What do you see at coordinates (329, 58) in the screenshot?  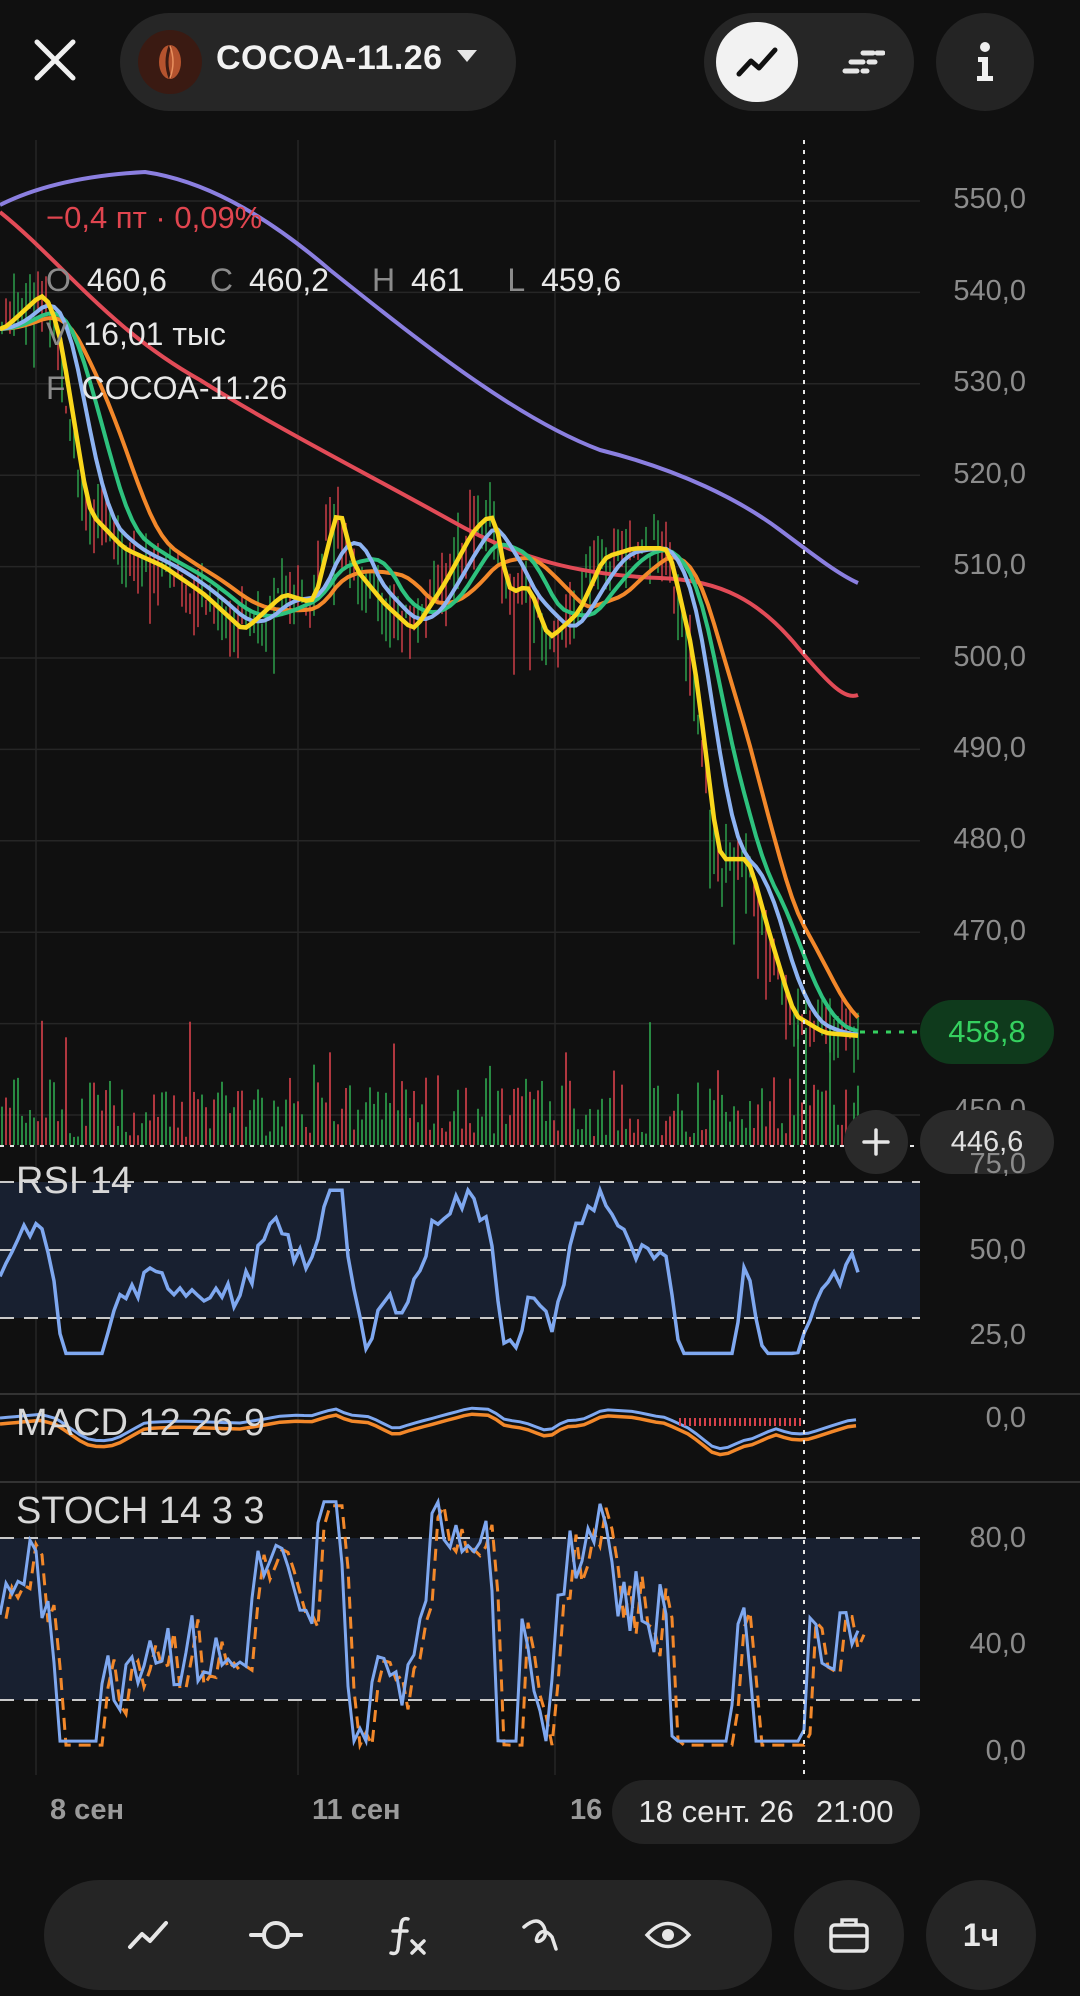 I see `ticker-name: COCOA-11.26` at bounding box center [329, 58].